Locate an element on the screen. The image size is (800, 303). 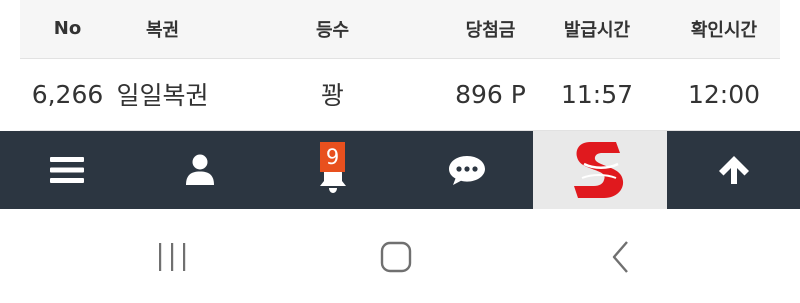
user-button is located at coordinates (199, 170).